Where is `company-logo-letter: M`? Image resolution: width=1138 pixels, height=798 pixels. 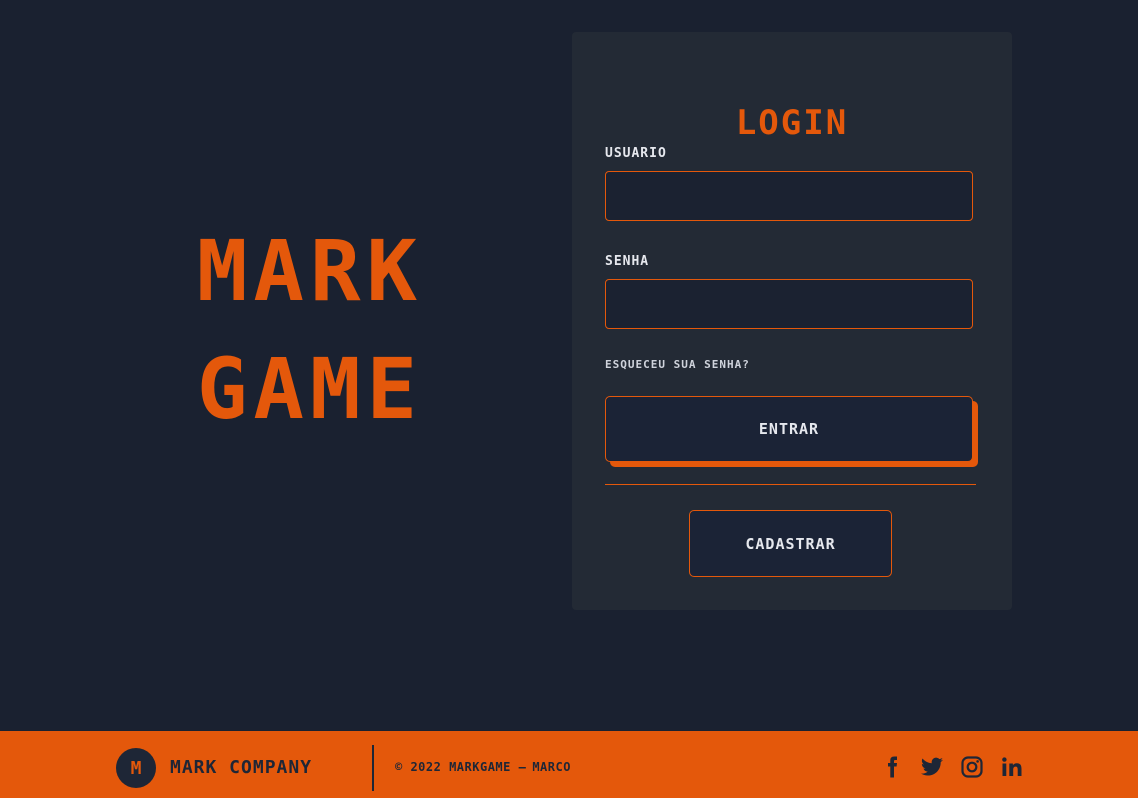 company-logo-letter: M is located at coordinates (136, 768).